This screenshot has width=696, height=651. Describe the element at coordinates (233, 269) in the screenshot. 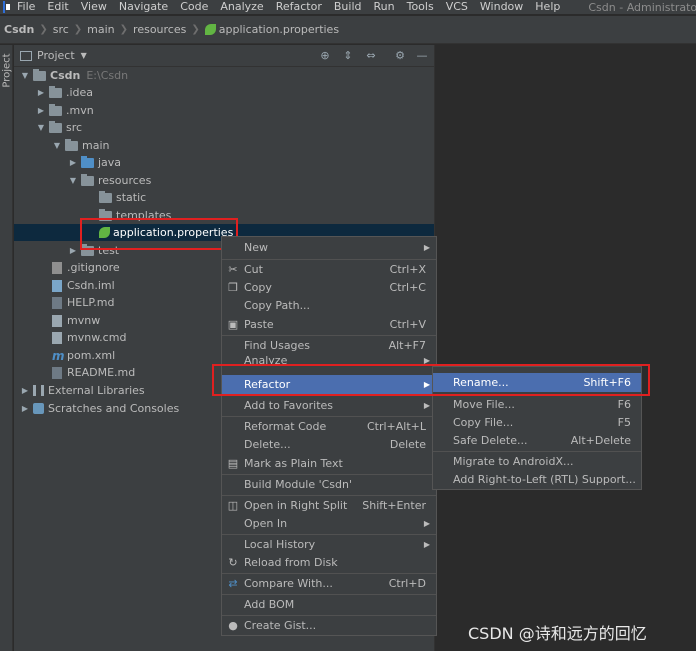

I see `cut-icon: ✂` at that location.